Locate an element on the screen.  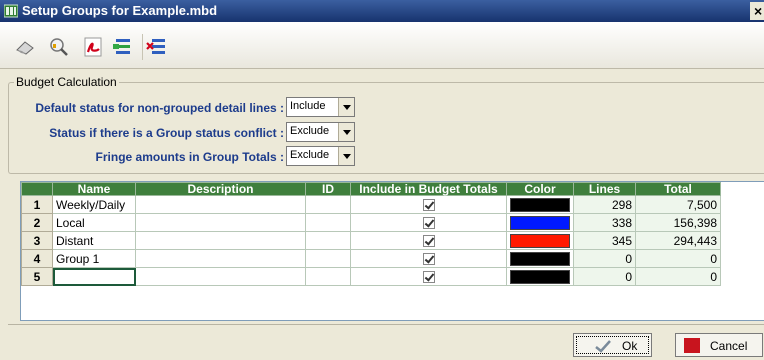
group-conflict-value: Exclude is located at coordinates (310, 131).